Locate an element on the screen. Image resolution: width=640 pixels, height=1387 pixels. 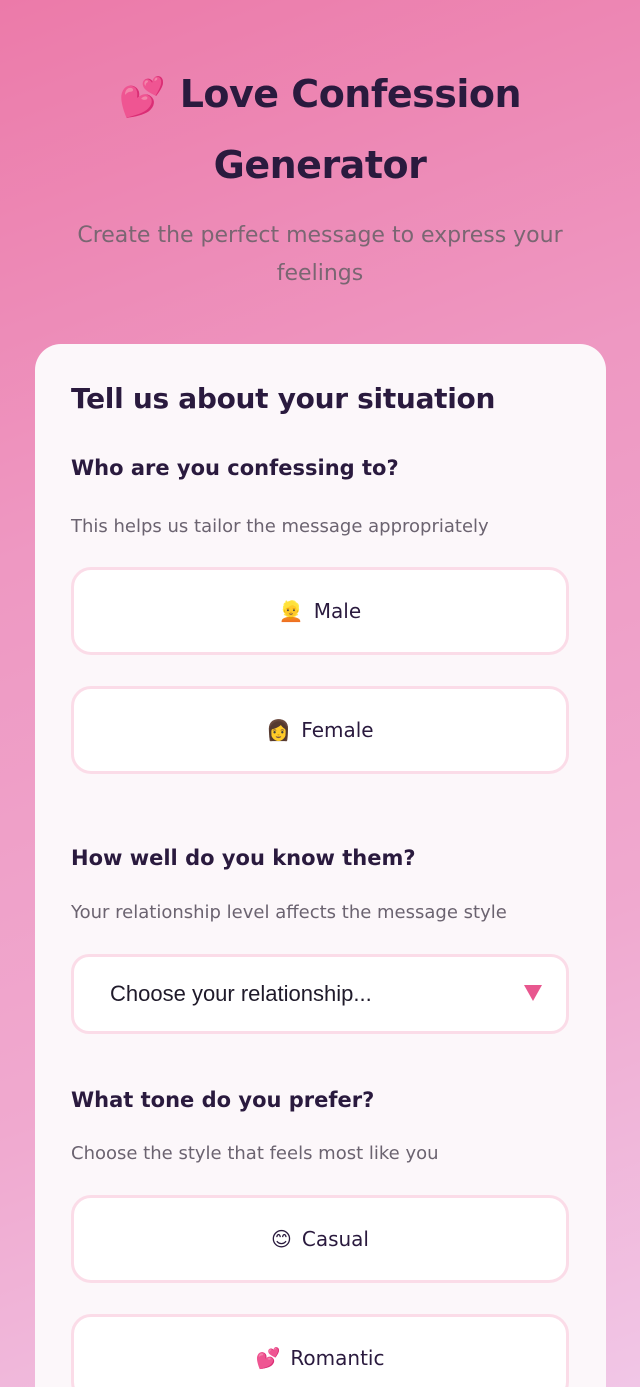
male-option-button: 👱 Male is located at coordinates (320, 611).